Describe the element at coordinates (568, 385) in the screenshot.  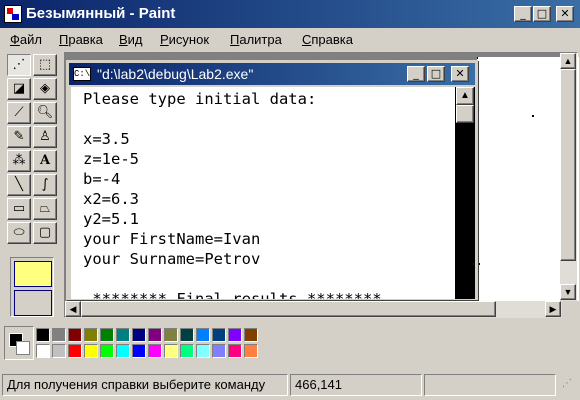
I see `resize-grip-icon: ⋰` at that location.